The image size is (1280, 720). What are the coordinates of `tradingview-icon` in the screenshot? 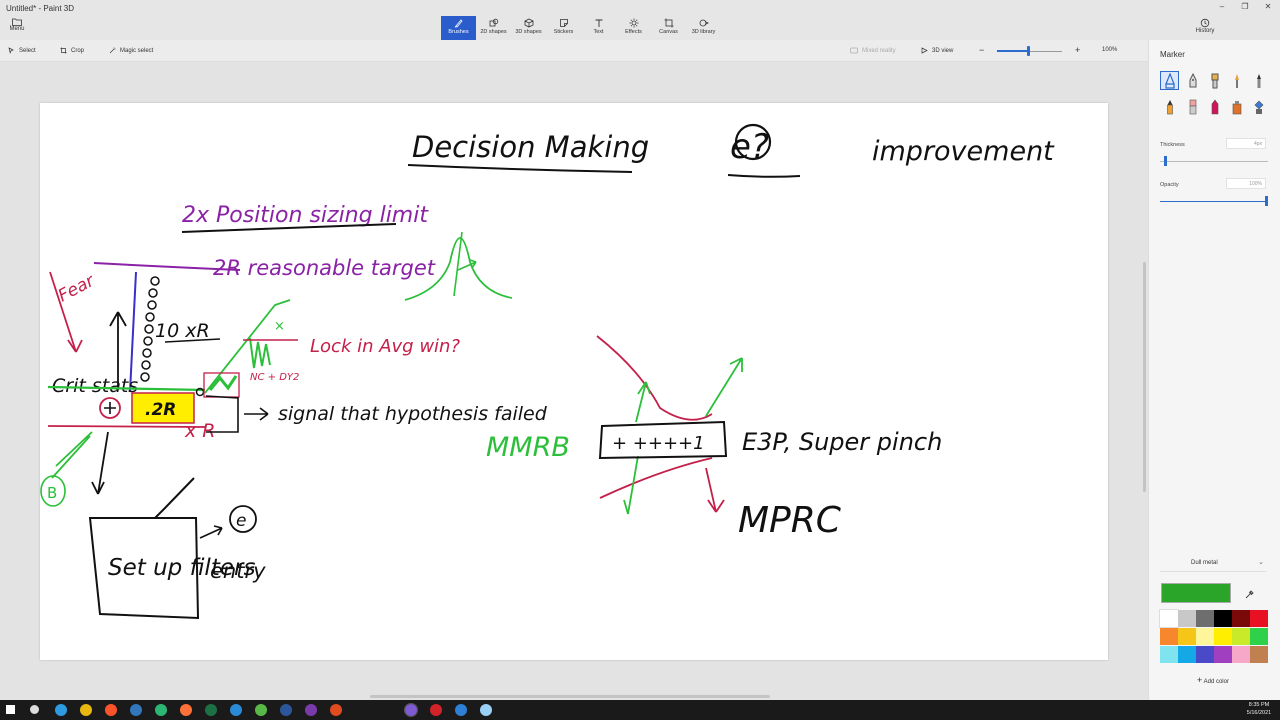 It's located at (161, 710).